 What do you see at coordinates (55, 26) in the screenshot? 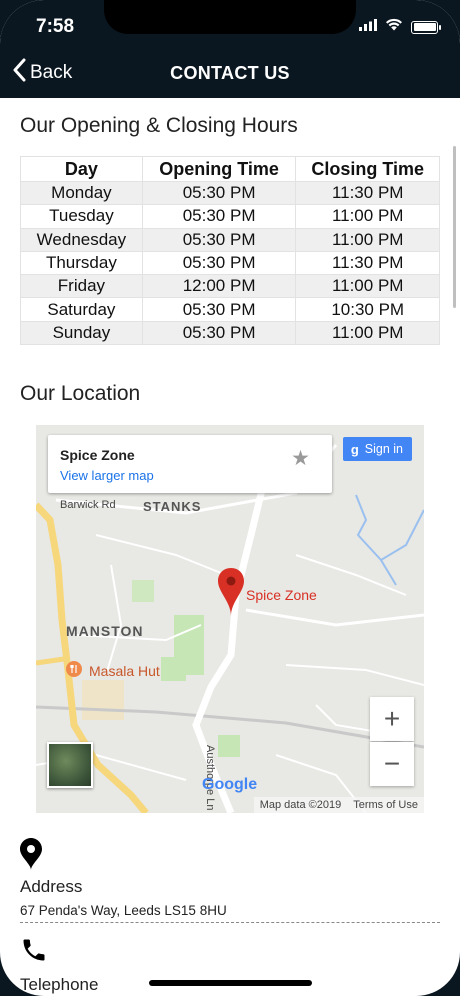
I see `status-time: 7:58` at bounding box center [55, 26].